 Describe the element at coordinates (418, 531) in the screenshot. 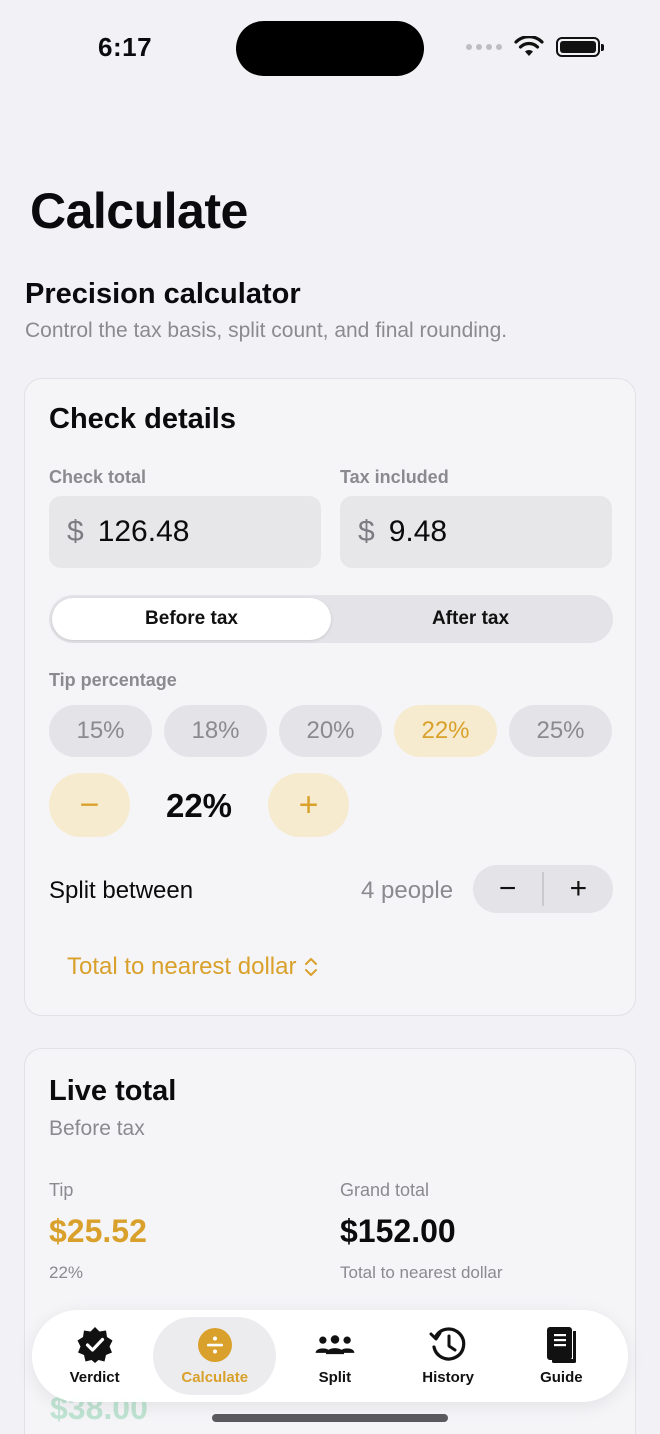

I see `tax-included-value: 9.48` at that location.